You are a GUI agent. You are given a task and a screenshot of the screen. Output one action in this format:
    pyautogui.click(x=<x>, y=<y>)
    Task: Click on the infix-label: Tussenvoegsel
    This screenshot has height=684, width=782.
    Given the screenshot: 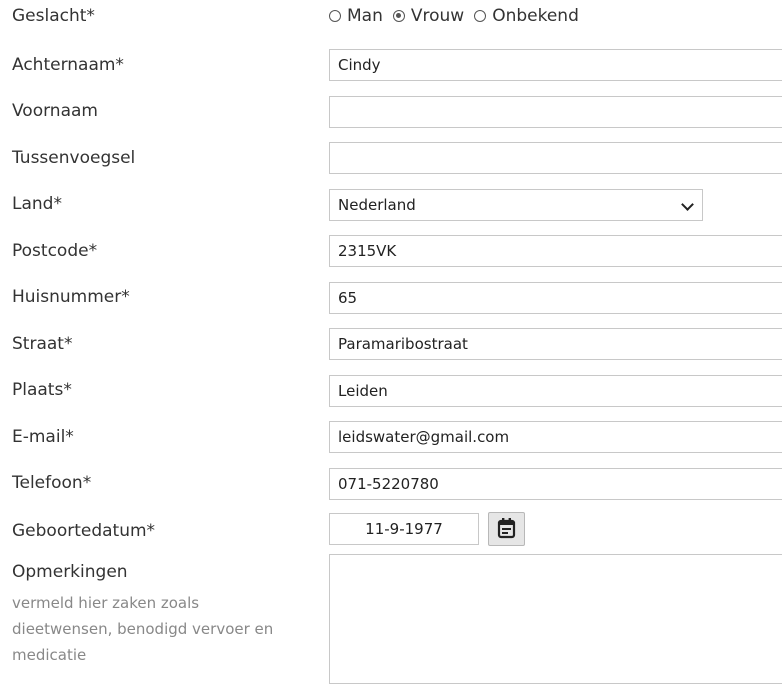 What is the action you would take?
    pyautogui.click(x=74, y=158)
    